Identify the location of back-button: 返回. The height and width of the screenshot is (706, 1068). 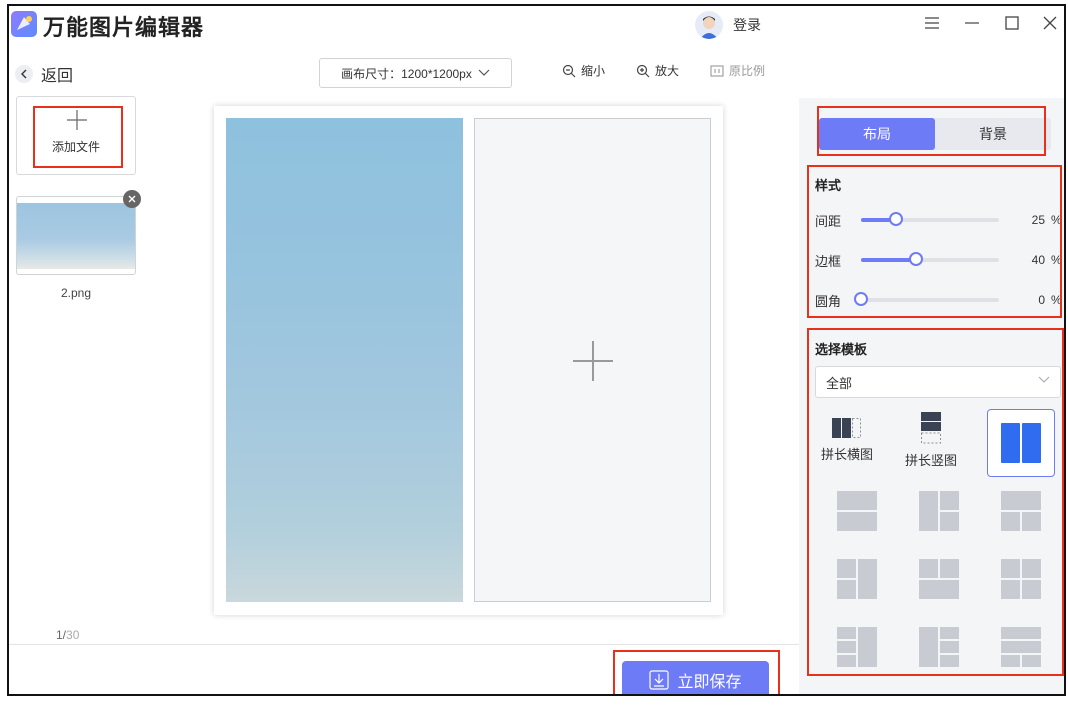
(44, 74).